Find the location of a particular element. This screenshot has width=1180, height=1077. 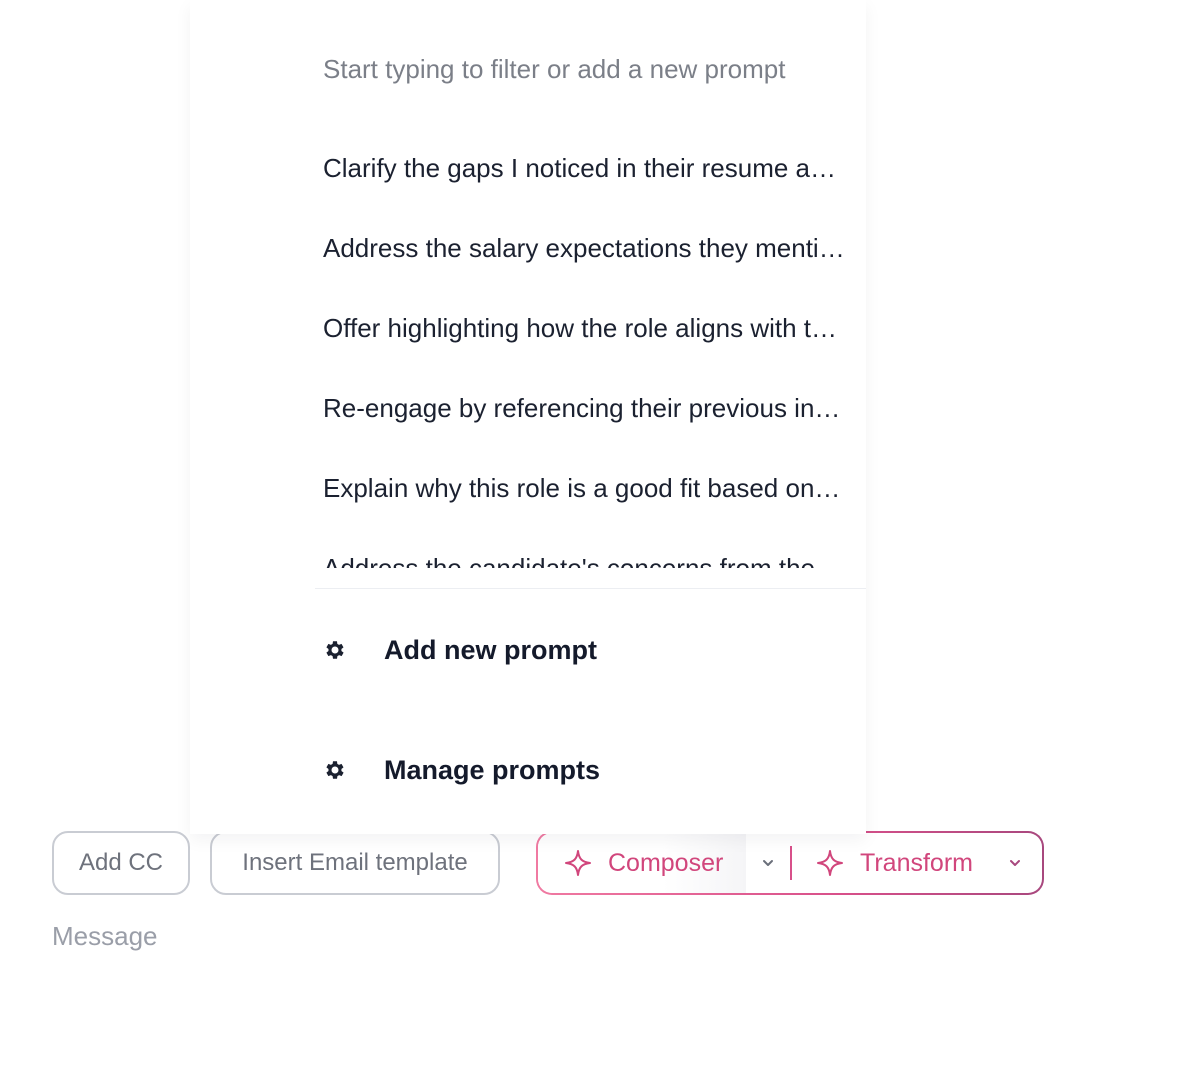

transform-button: Transform is located at coordinates (892, 863).